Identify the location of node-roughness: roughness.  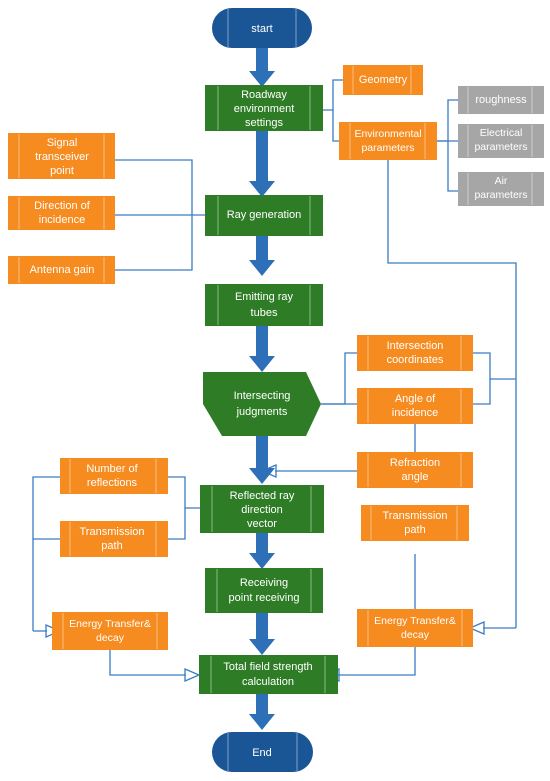
(501, 100).